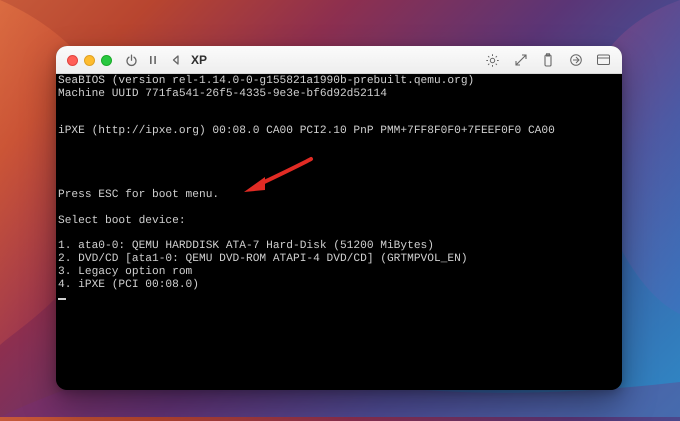 This screenshot has height=421, width=680. I want to click on usb-icon, so click(548, 60).